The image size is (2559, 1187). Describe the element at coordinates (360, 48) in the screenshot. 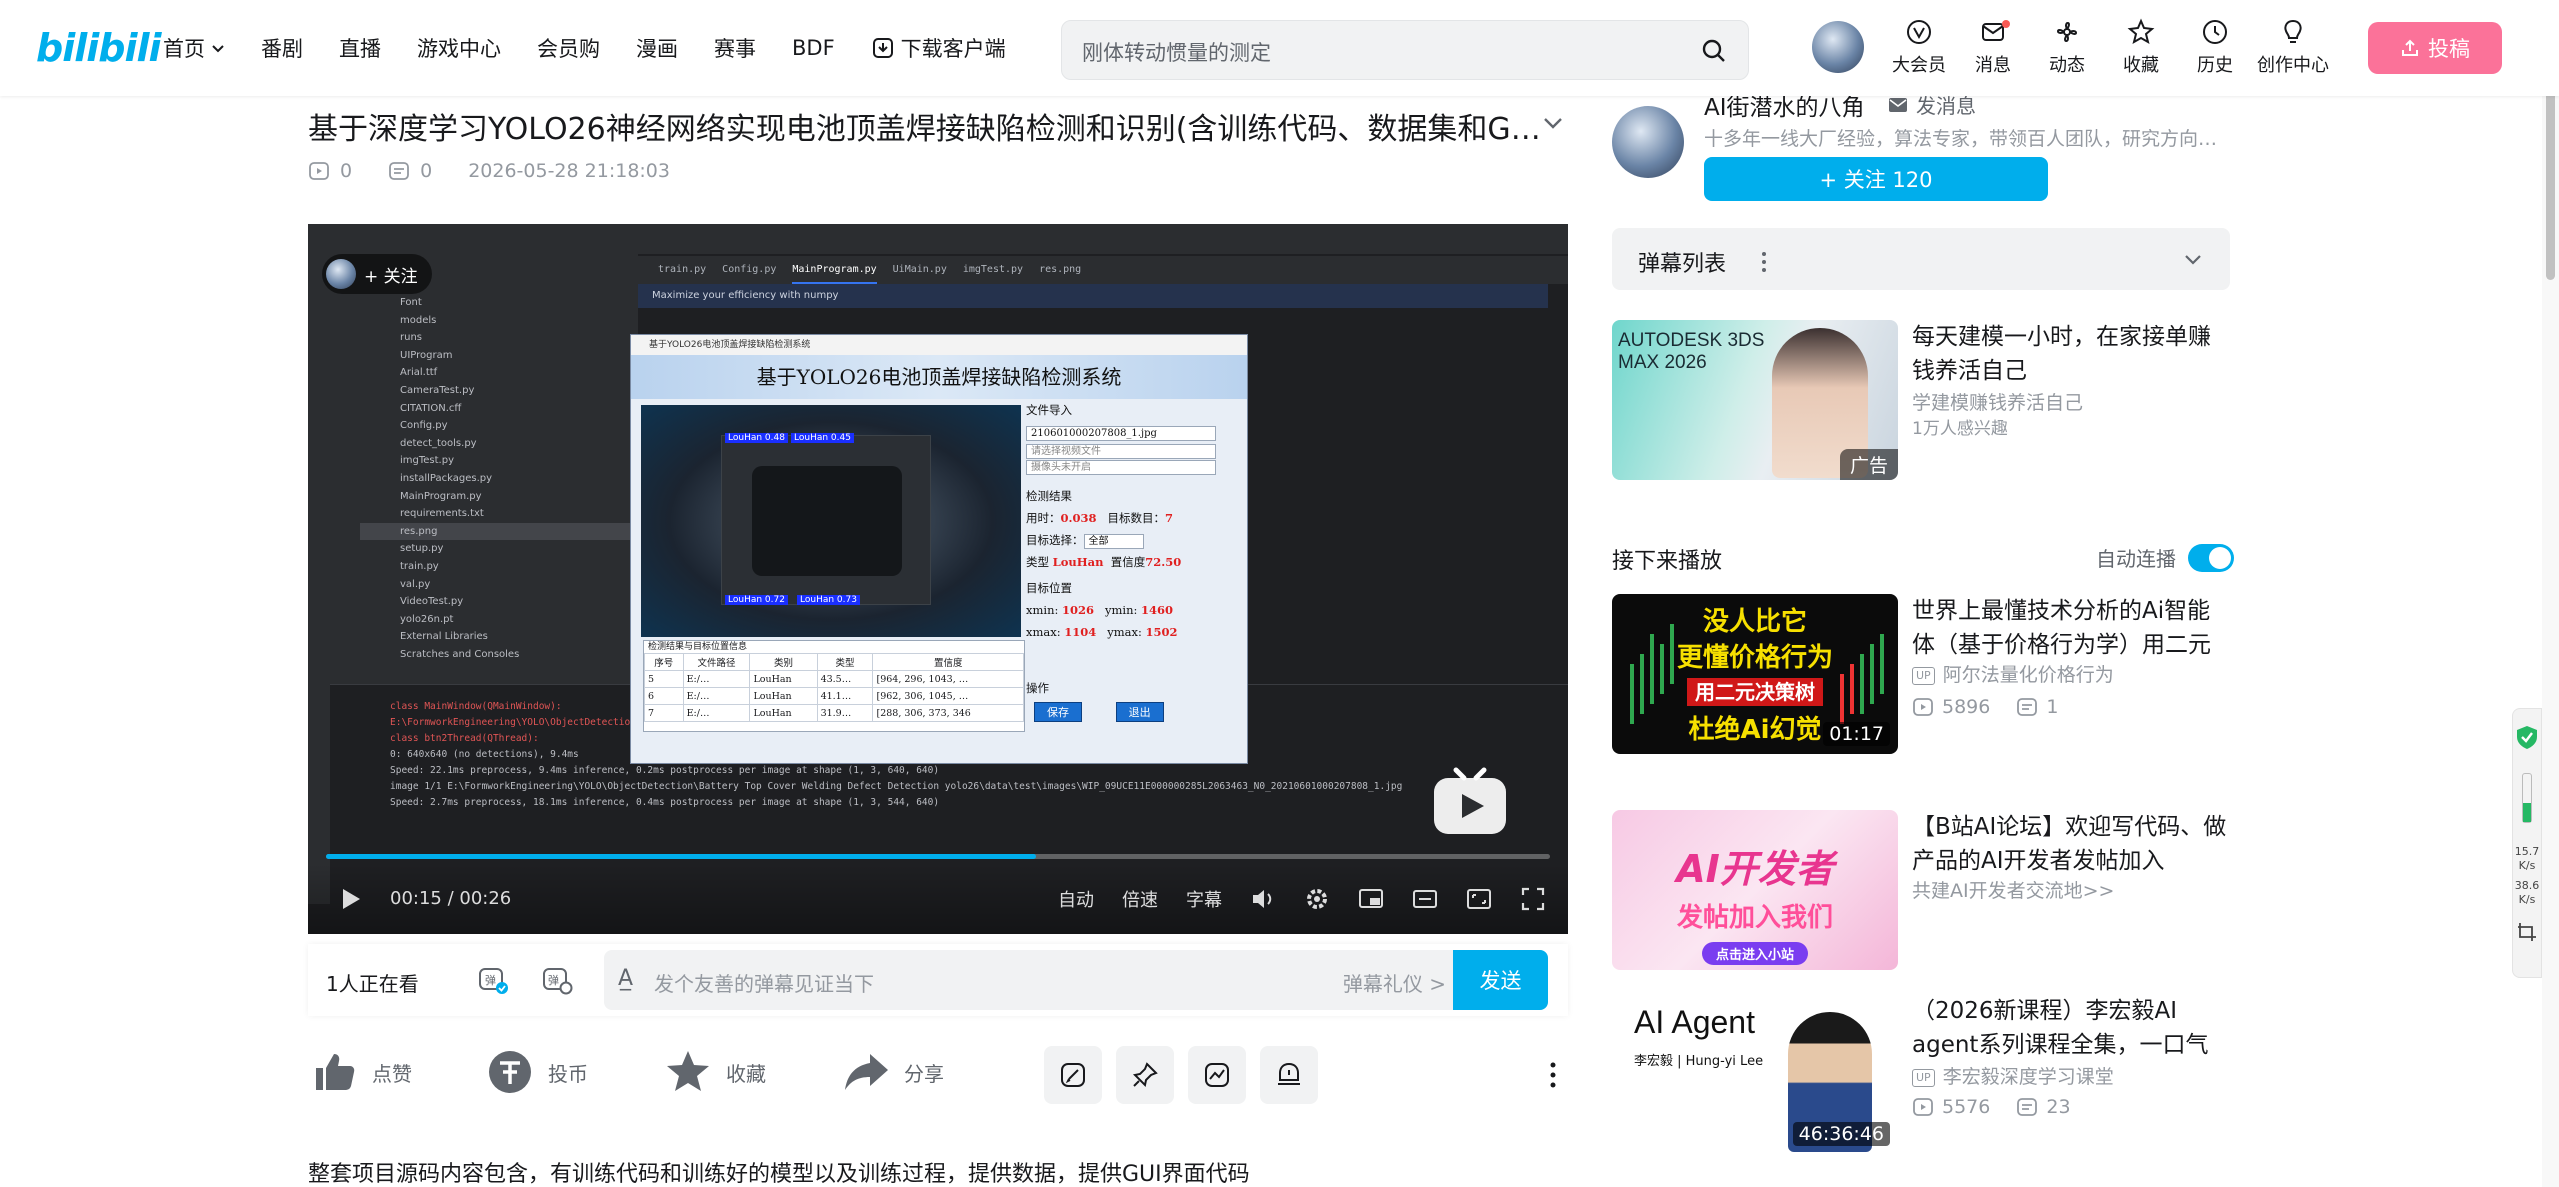

I see `nav-live: 直播` at that location.